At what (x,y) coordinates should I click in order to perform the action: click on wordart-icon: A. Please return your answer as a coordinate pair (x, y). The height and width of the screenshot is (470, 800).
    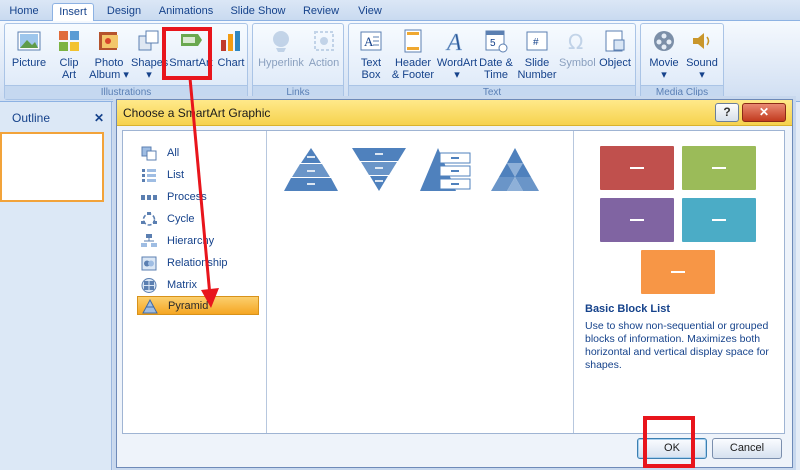
    Looking at the image, I should click on (454, 42).